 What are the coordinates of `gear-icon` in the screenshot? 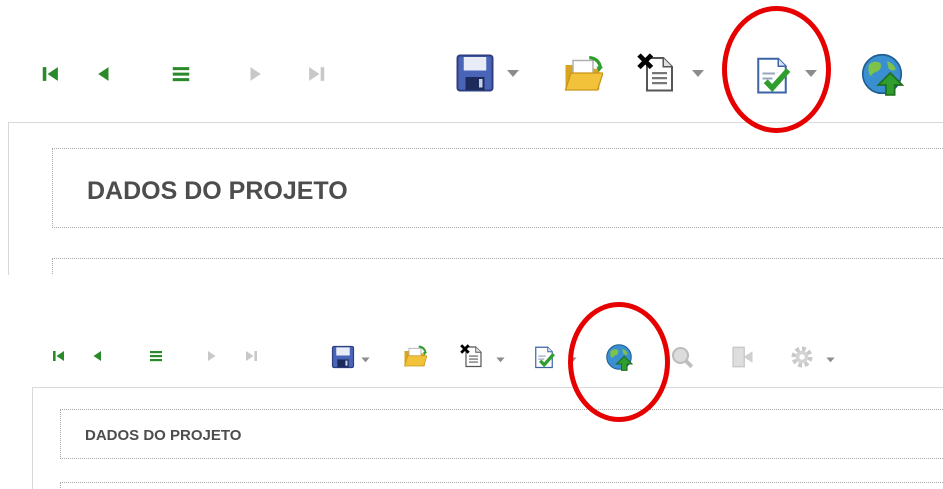 It's located at (802, 357).